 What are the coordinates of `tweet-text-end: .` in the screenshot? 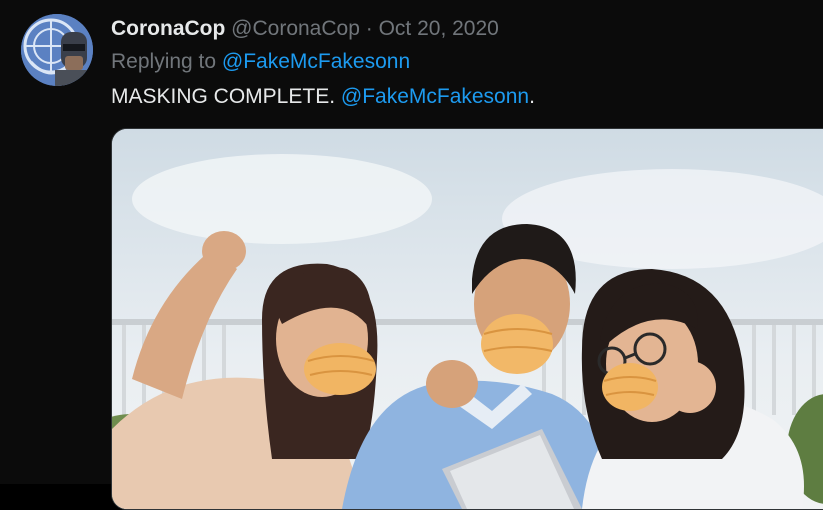 It's located at (532, 96).